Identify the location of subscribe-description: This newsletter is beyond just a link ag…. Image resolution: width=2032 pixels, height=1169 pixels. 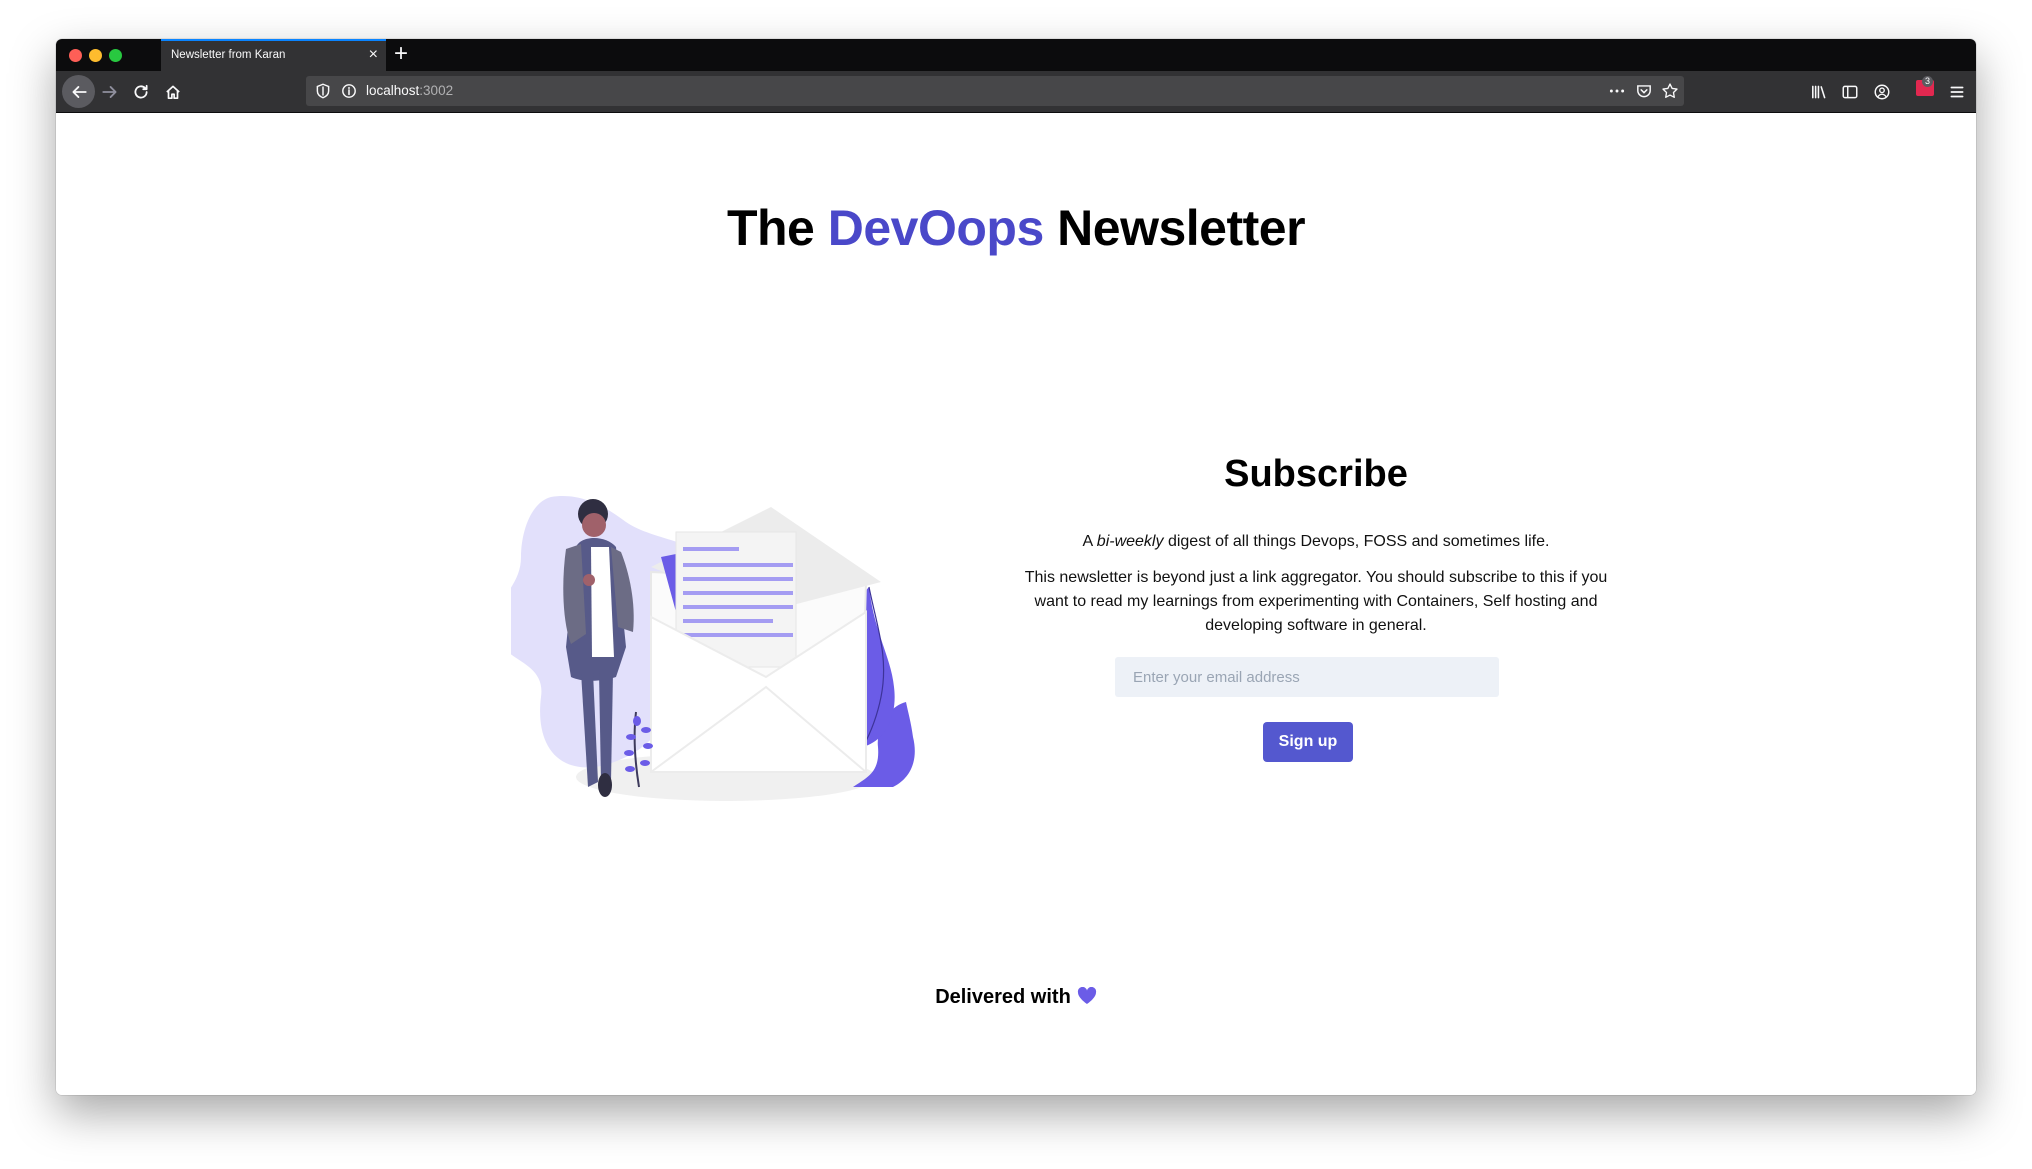
(1316, 601).